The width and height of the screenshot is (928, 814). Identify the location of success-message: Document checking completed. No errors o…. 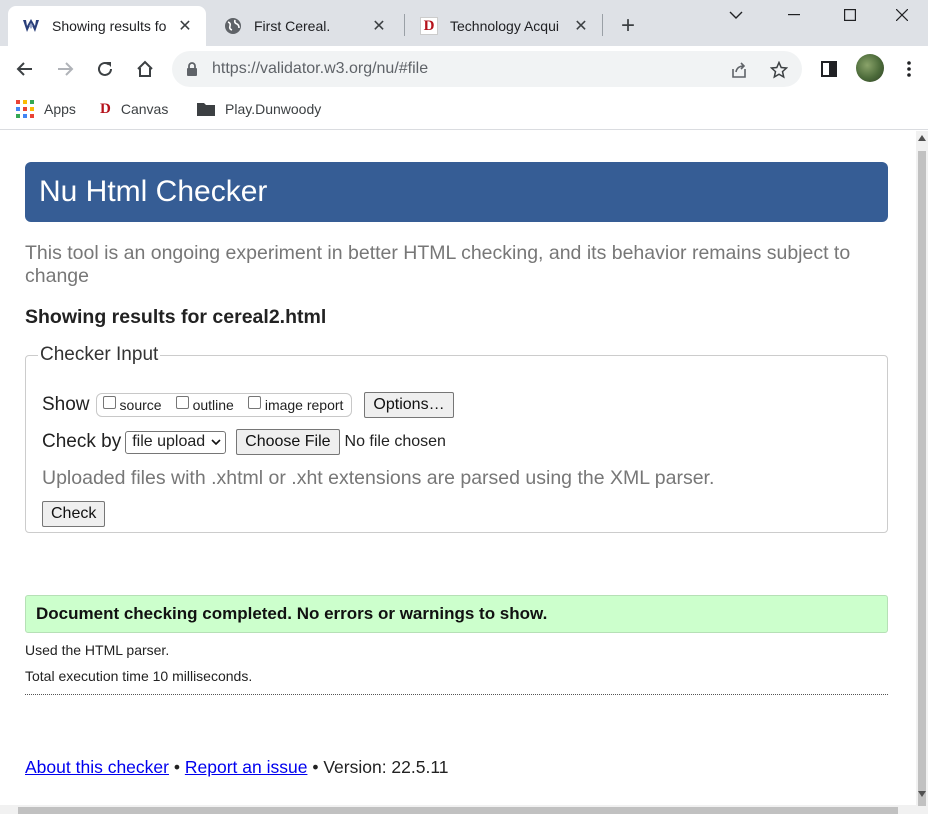
(456, 614).